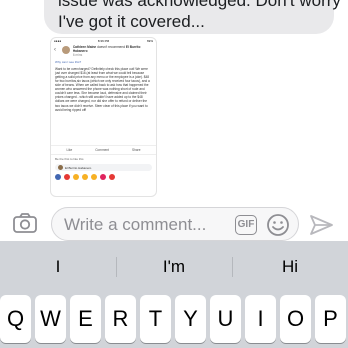  I want to click on camera-button, so click(25, 223).